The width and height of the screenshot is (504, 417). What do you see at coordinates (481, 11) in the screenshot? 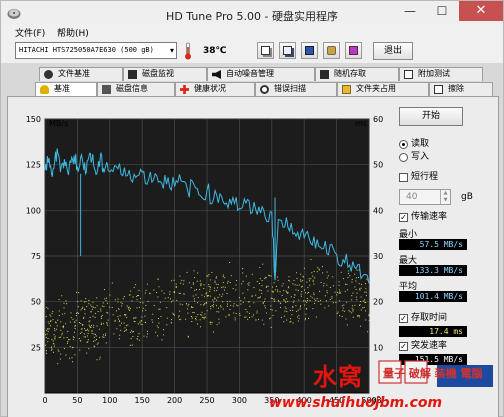
I see `close-button: ✕` at bounding box center [481, 11].